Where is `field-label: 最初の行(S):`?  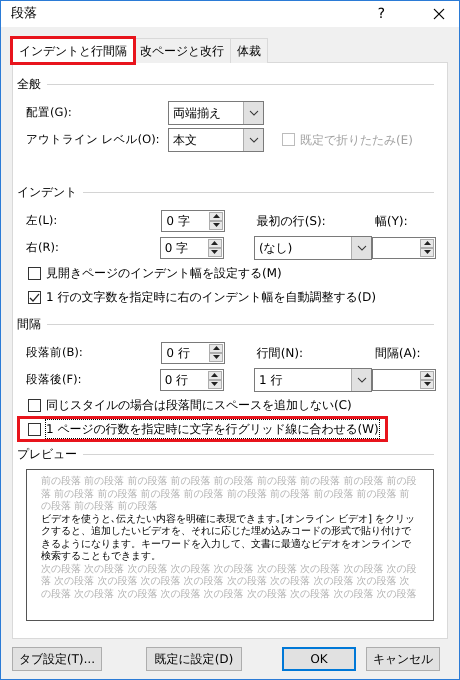 field-label: 最初の行(S): is located at coordinates (291, 221).